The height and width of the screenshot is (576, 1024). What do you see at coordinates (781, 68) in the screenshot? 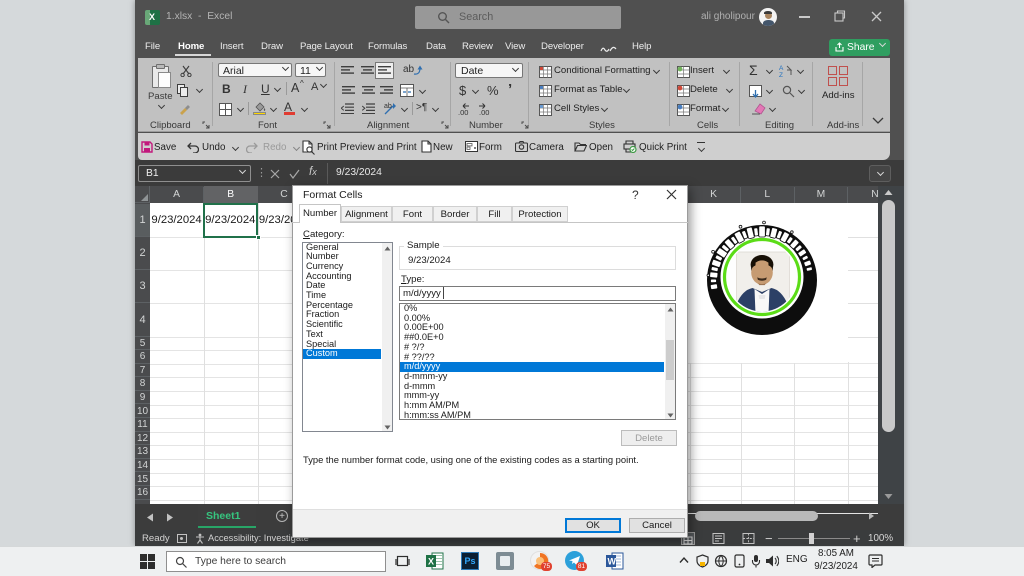
I see `svg-text: A` at bounding box center [781, 68].